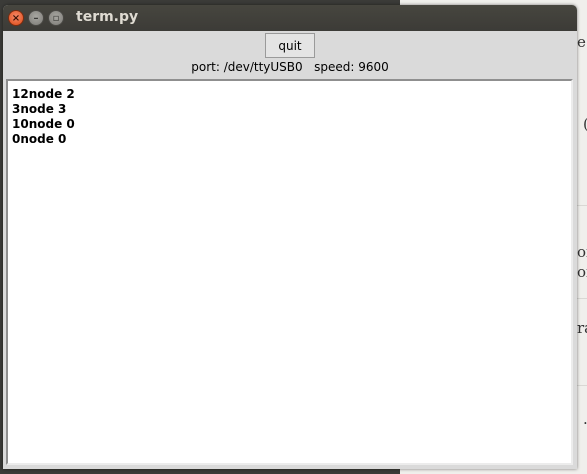 The width and height of the screenshot is (587, 474). Describe the element at coordinates (585, 419) in the screenshot. I see `background-text-fragment: .` at that location.